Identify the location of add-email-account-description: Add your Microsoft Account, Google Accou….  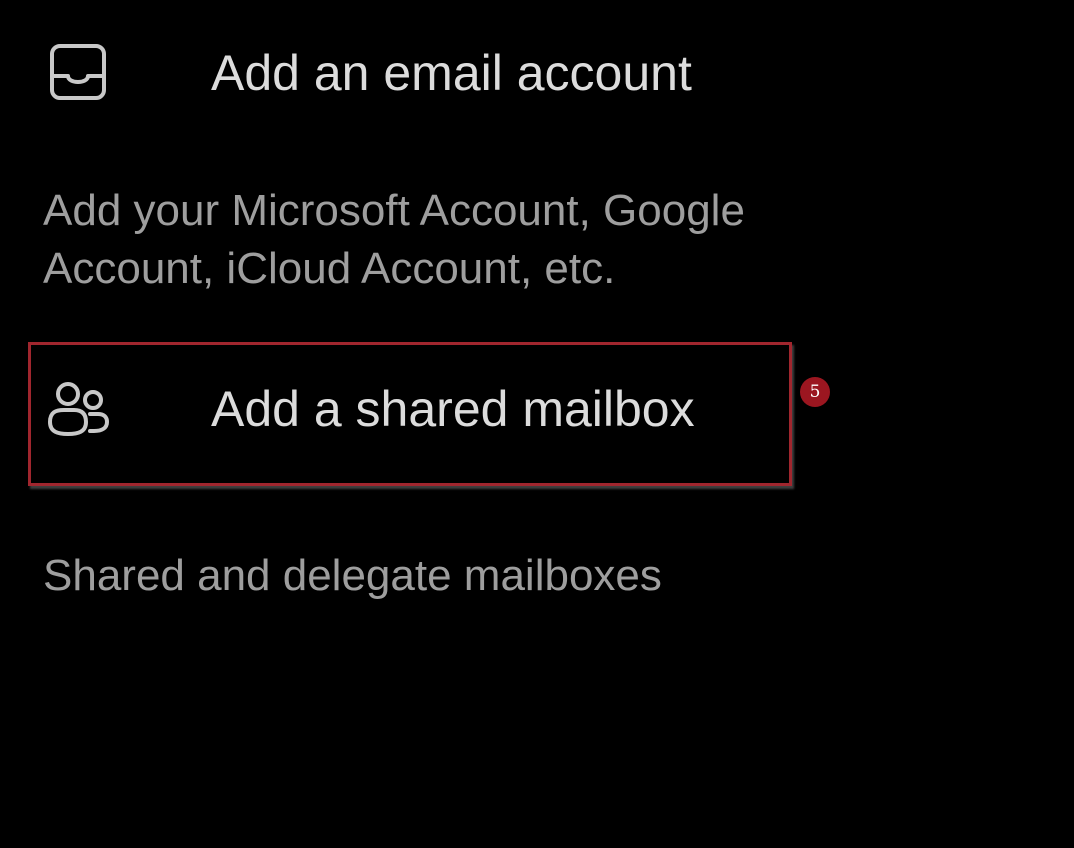
(394, 240).